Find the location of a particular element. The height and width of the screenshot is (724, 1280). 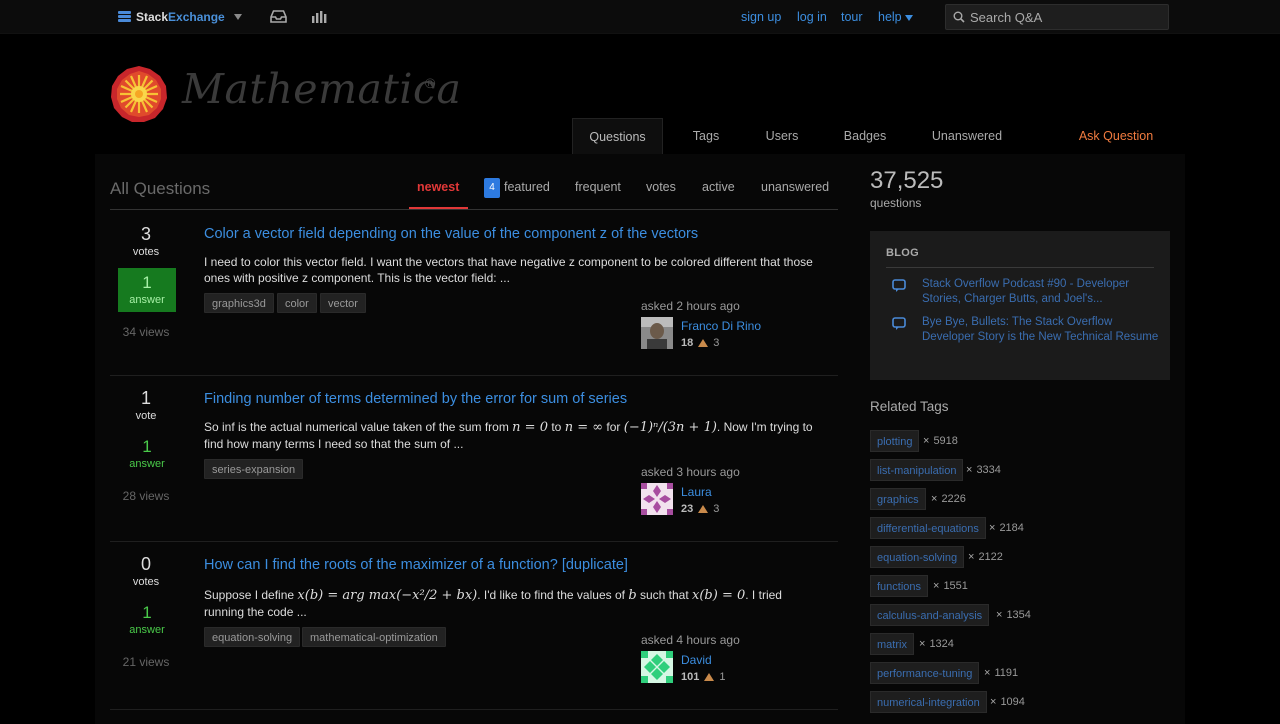

related-tag-performance-tuning: performance-tuning is located at coordinates (925, 673).